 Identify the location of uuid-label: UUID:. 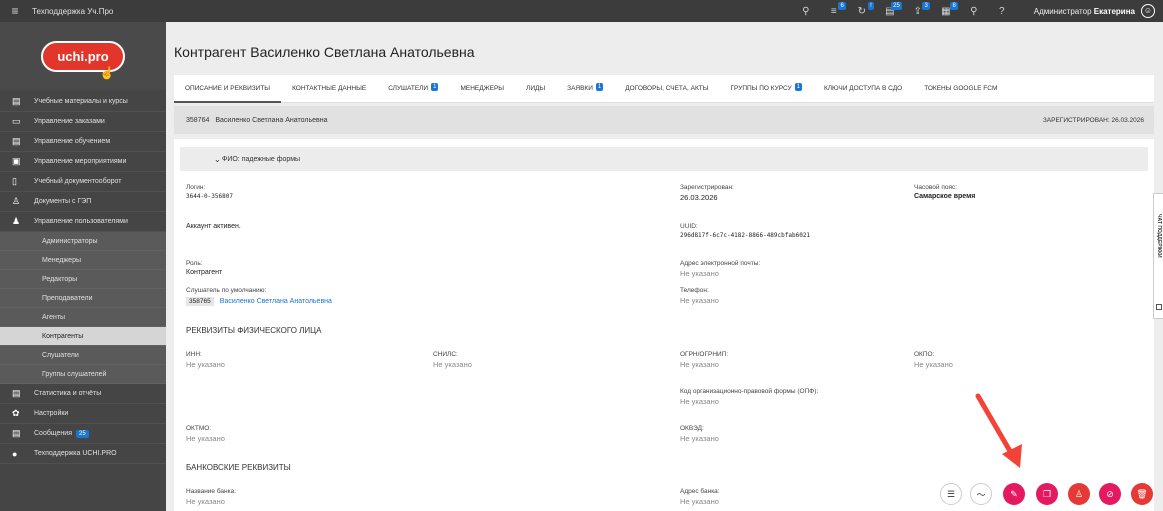
(689, 226).